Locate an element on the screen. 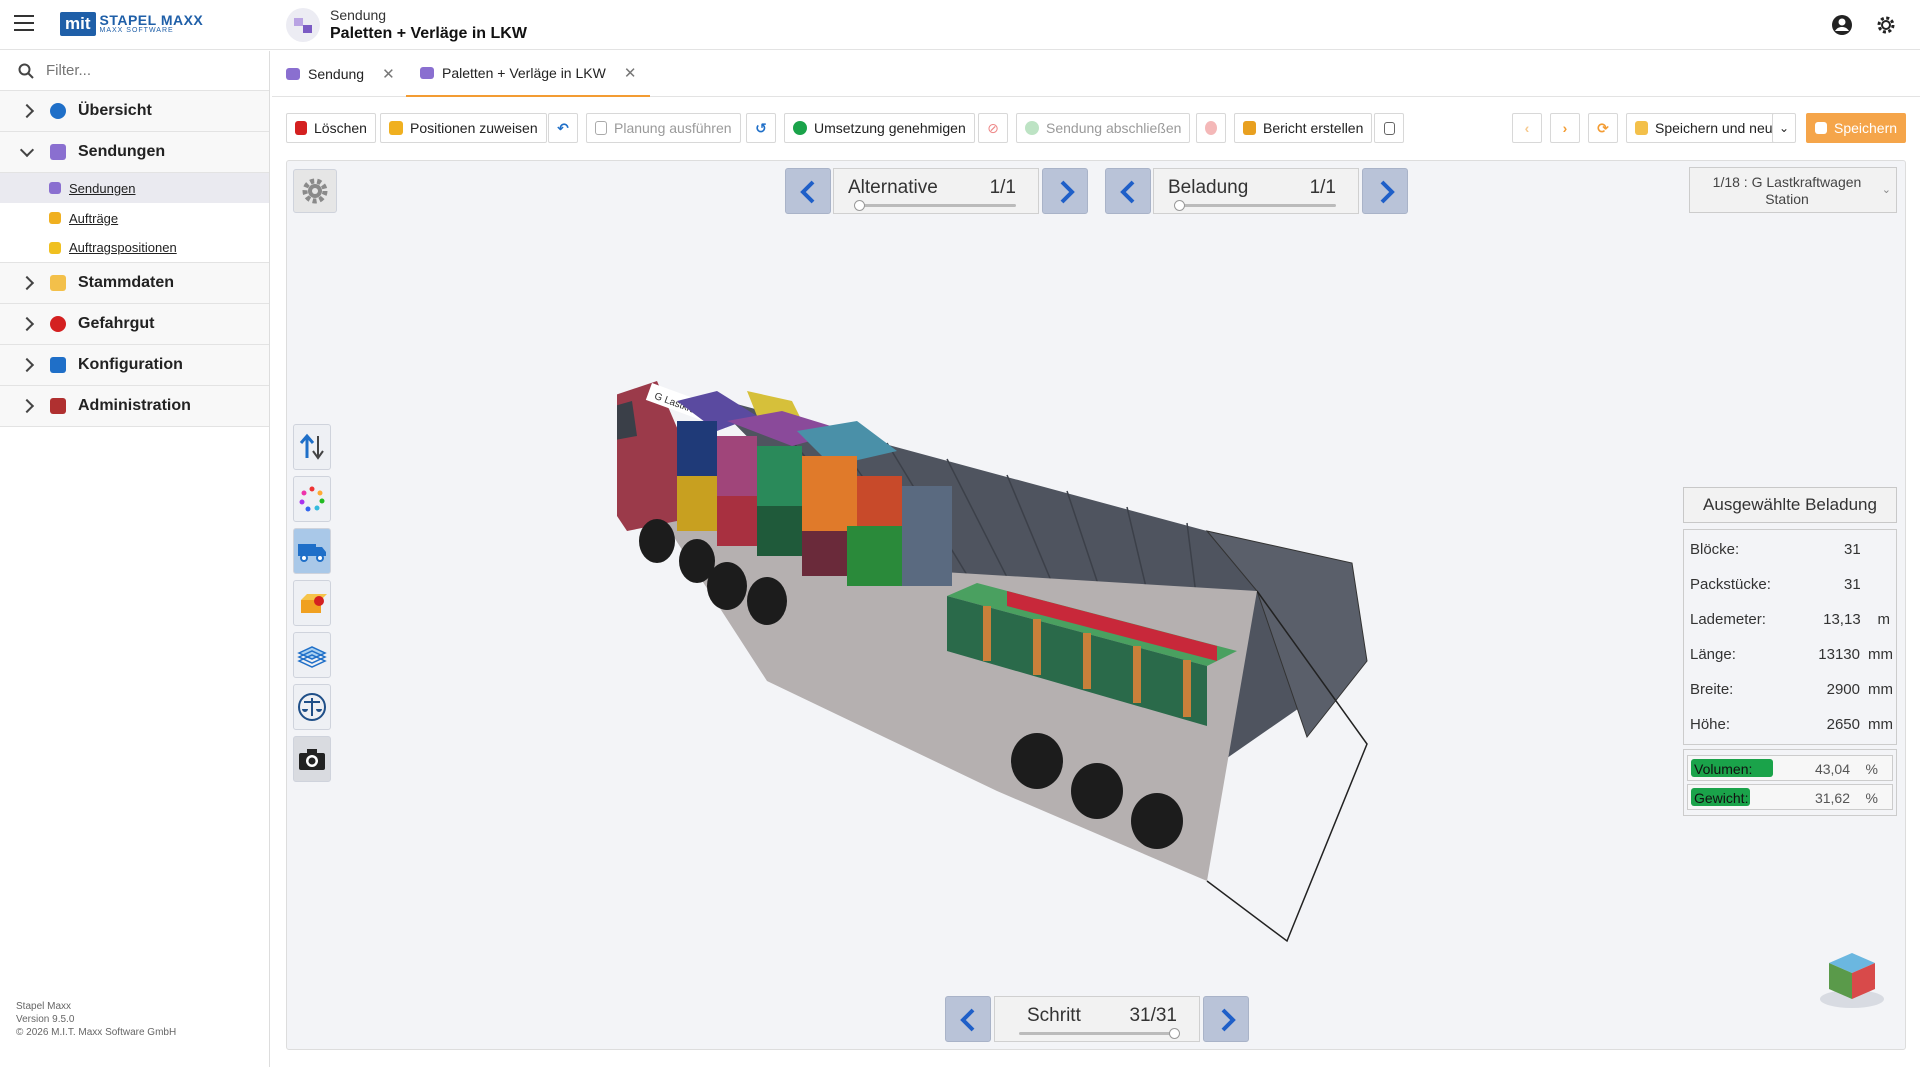 The height and width of the screenshot is (1067, 1920). volume-progress-bar: Volumen: 43,04 % is located at coordinates (1790, 768).